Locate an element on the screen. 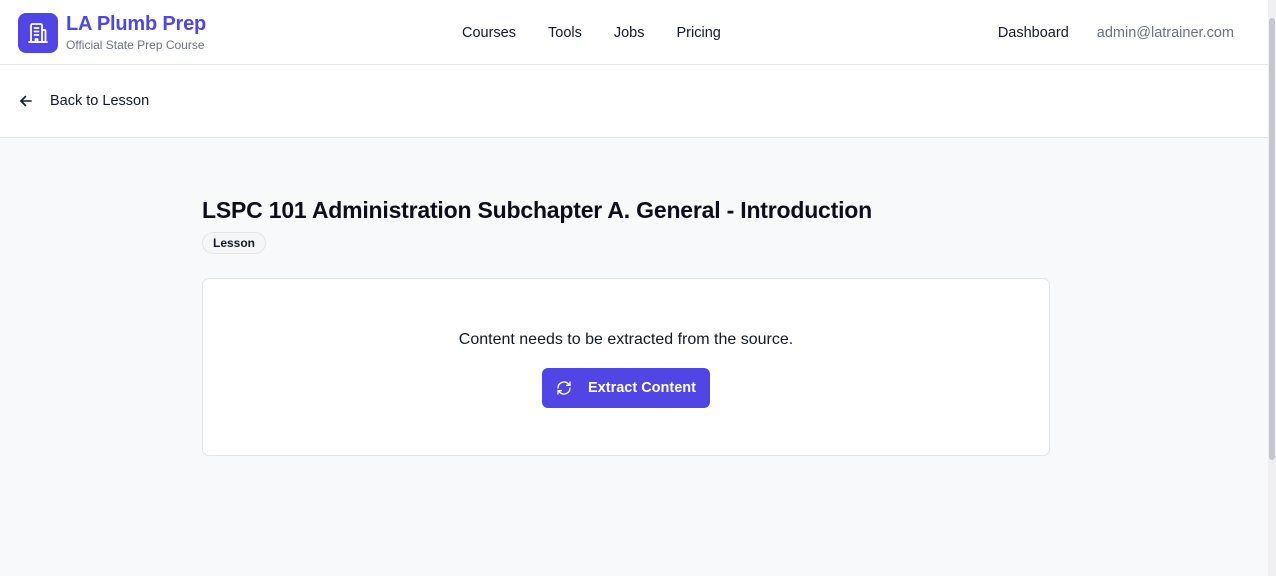 This screenshot has height=576, width=1276. brand-subtitle: Official State Prep Course is located at coordinates (135, 45).